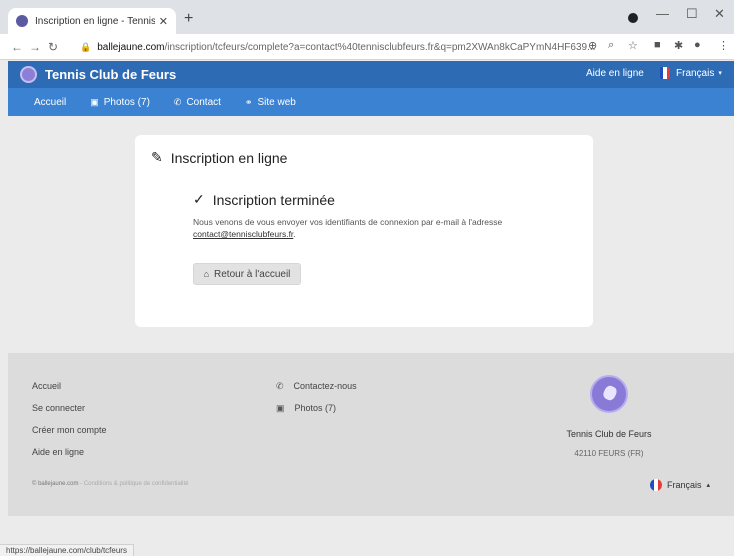  Describe the element at coordinates (95, 21) in the screenshot. I see `tab-title: Inscription en ligne - Tennis Club` at that location.